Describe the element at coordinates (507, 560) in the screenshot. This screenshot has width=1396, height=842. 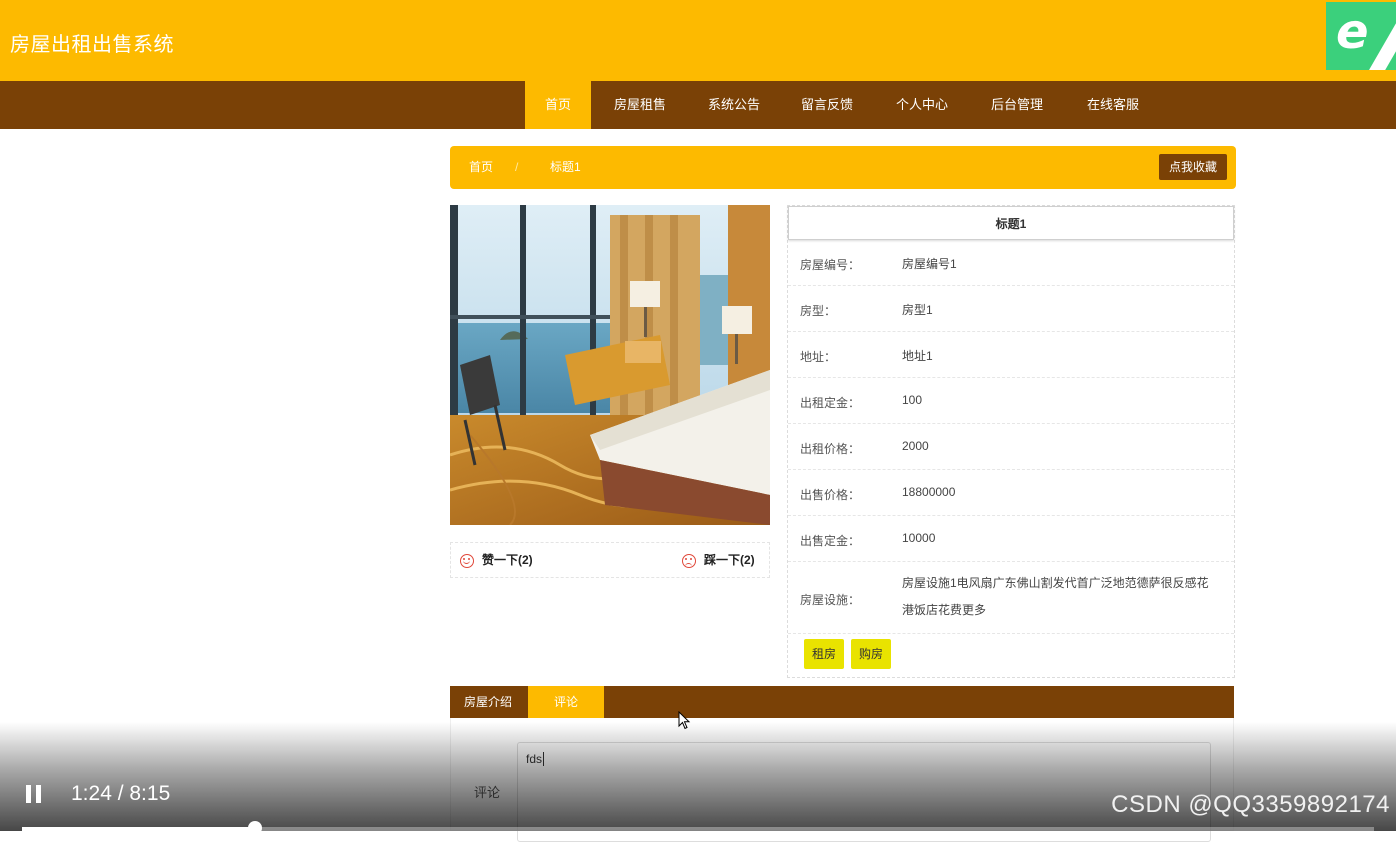
I see `like-label: 赞一下(2)` at that location.